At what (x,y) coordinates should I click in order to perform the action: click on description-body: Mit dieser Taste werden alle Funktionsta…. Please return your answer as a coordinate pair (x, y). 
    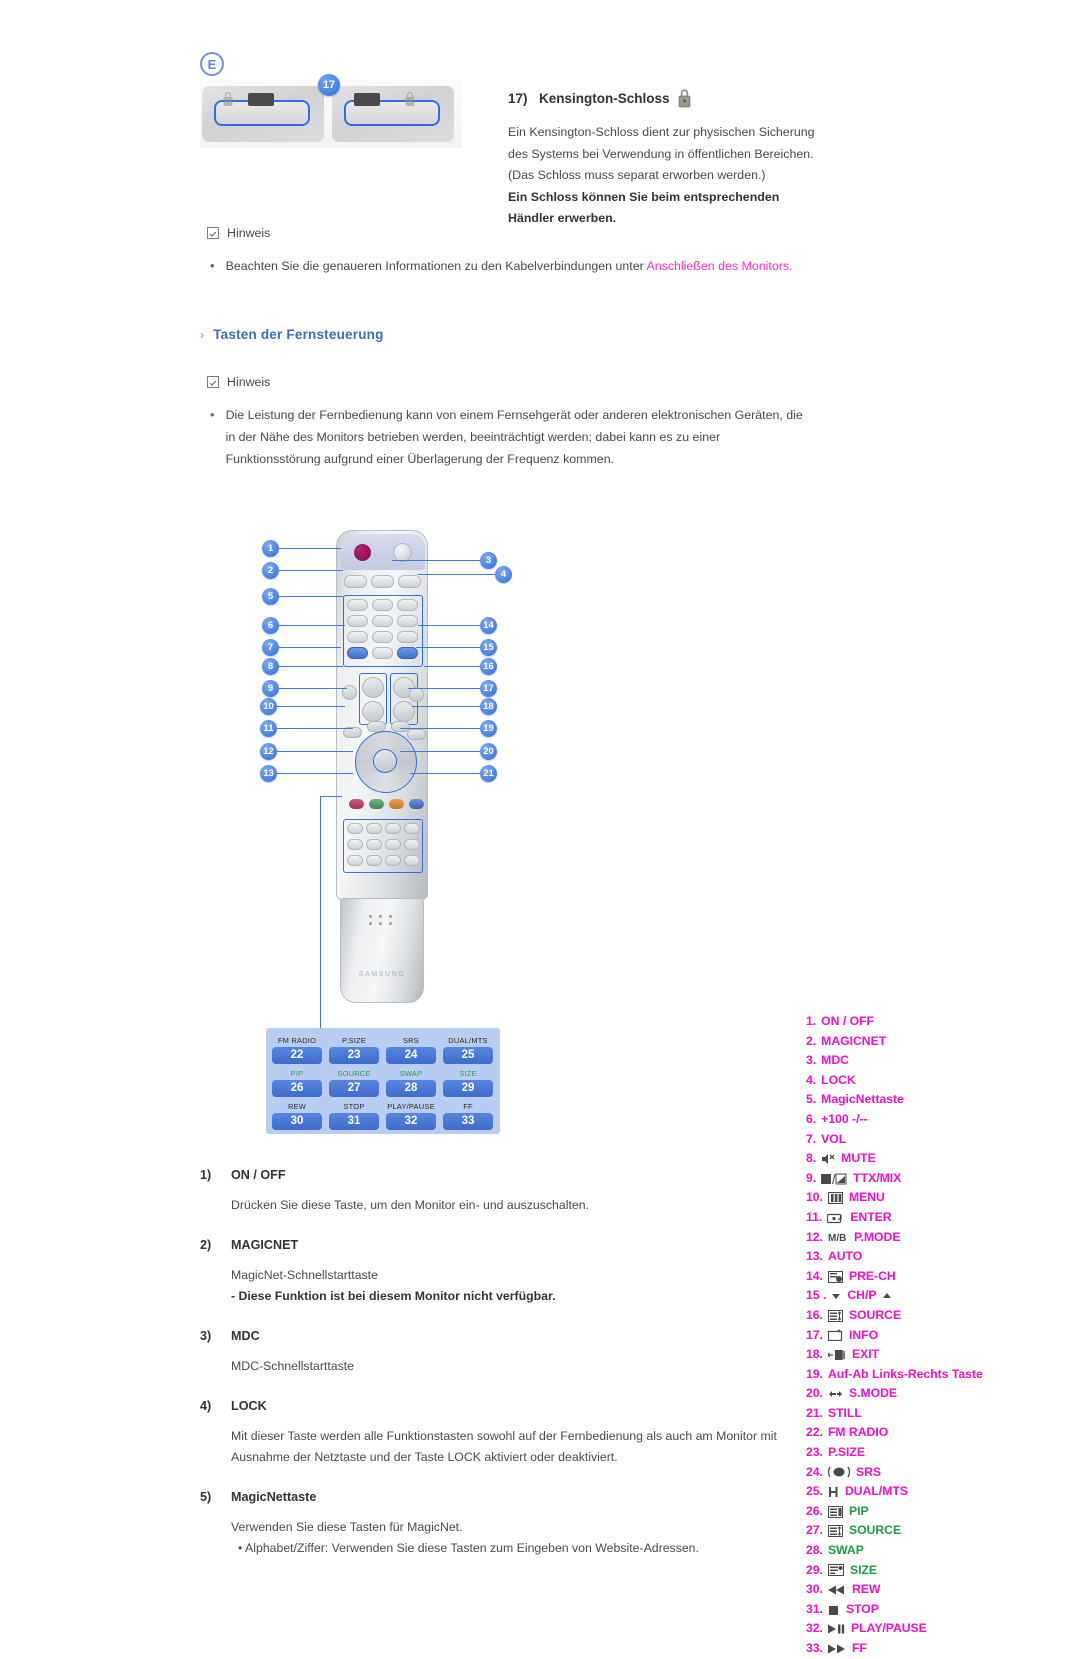
    Looking at the image, I should click on (510, 1447).